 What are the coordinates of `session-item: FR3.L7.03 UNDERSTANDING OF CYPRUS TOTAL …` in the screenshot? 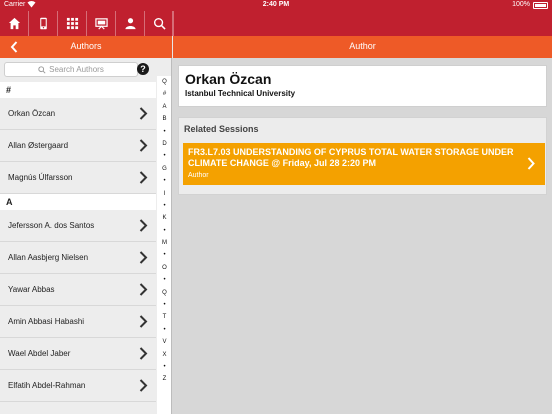 It's located at (364, 164).